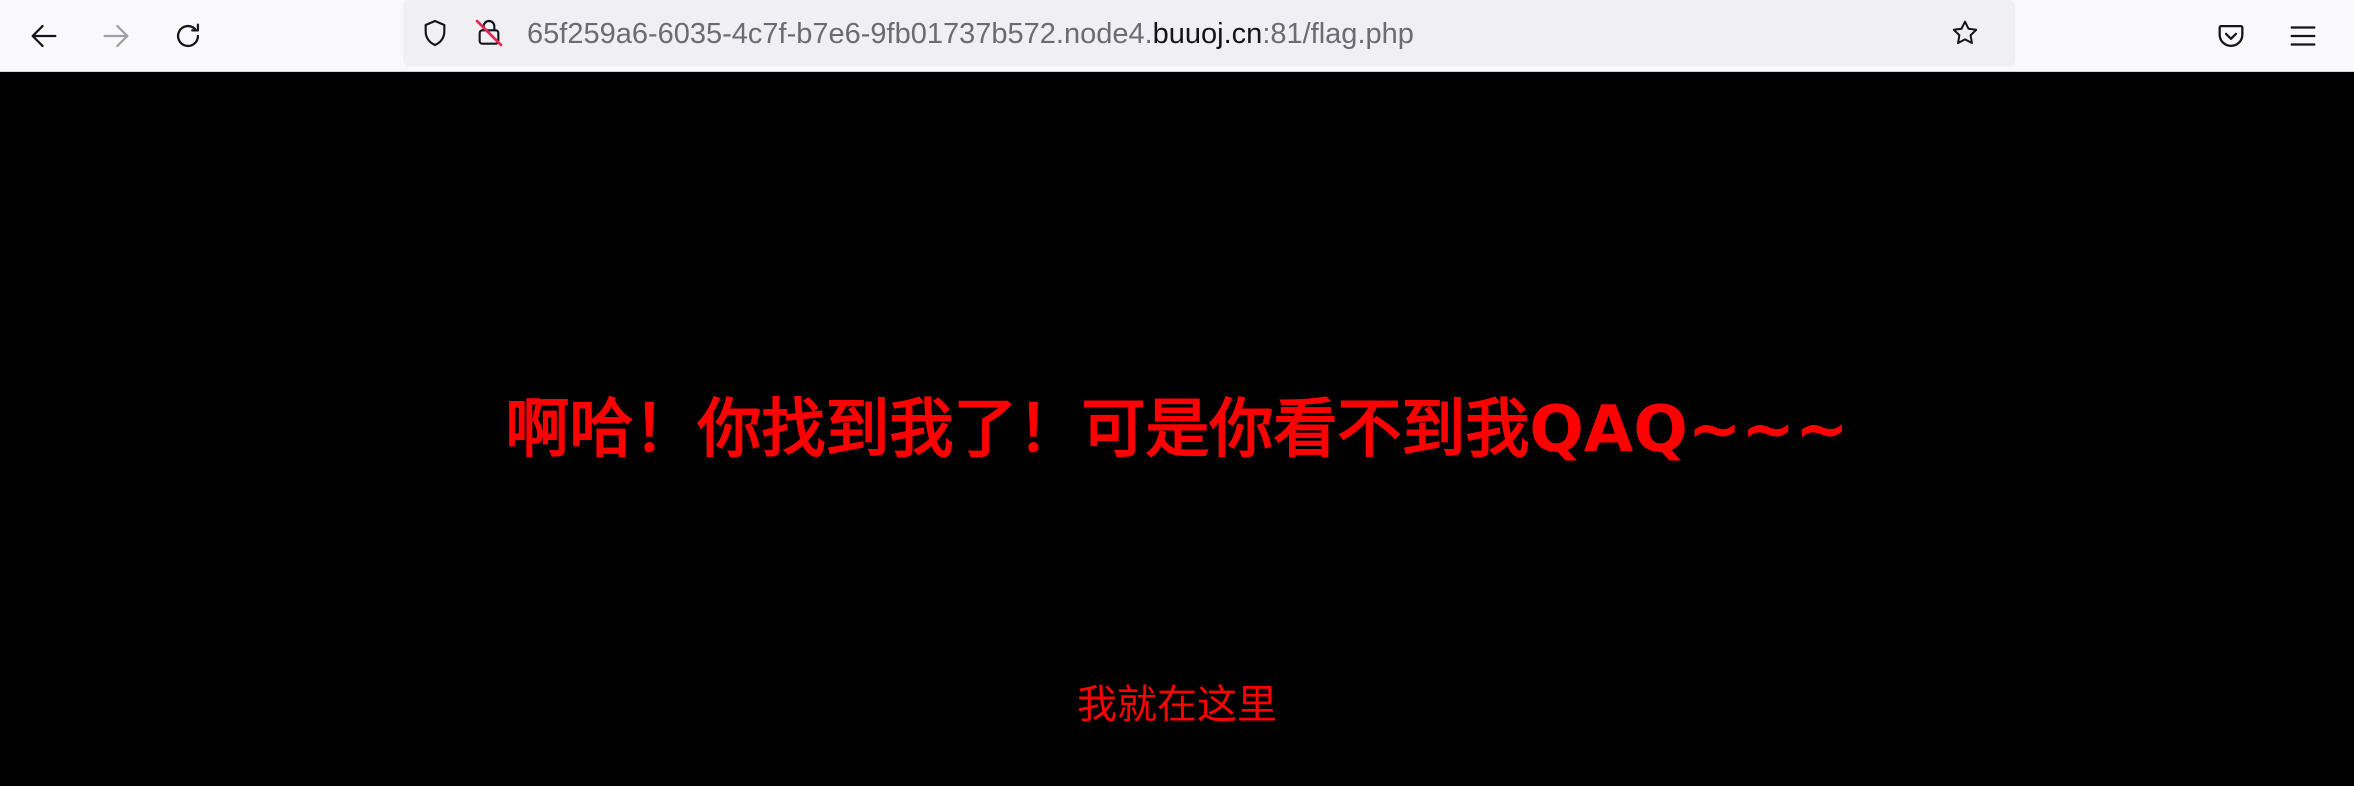 The height and width of the screenshot is (786, 2354). I want to click on pocket-icon, so click(2231, 35).